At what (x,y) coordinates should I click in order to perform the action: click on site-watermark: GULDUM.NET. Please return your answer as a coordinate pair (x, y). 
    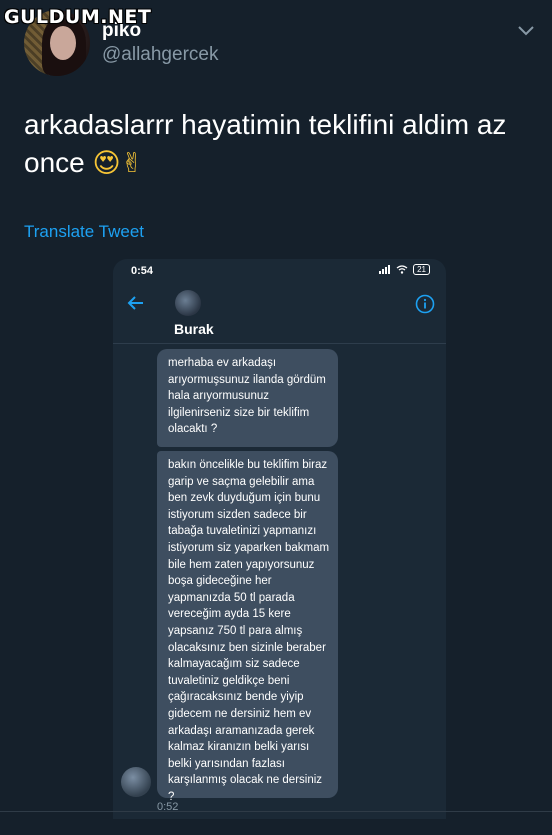
    Looking at the image, I should click on (78, 17).